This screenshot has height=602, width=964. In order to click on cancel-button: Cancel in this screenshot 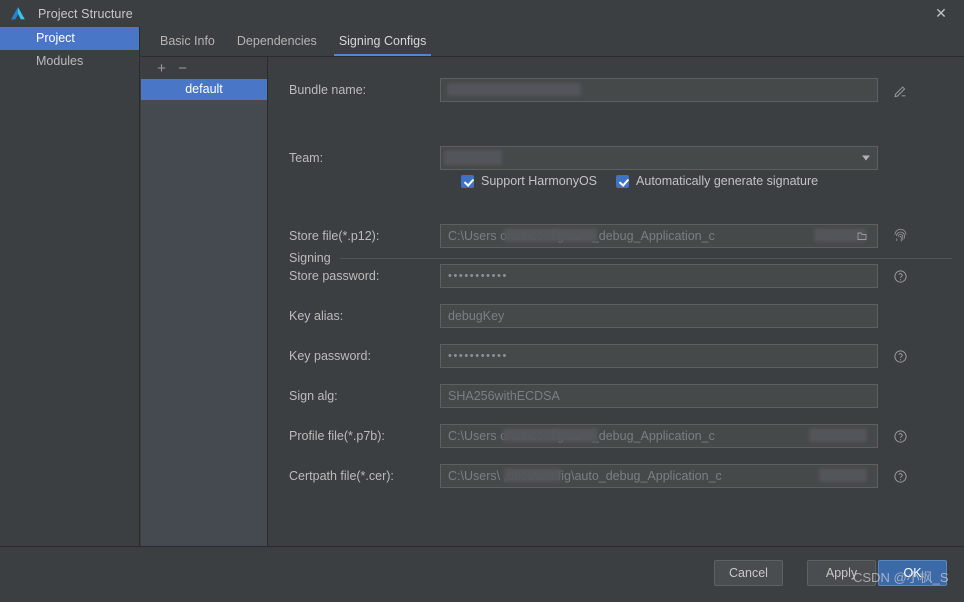, I will do `click(748, 573)`.